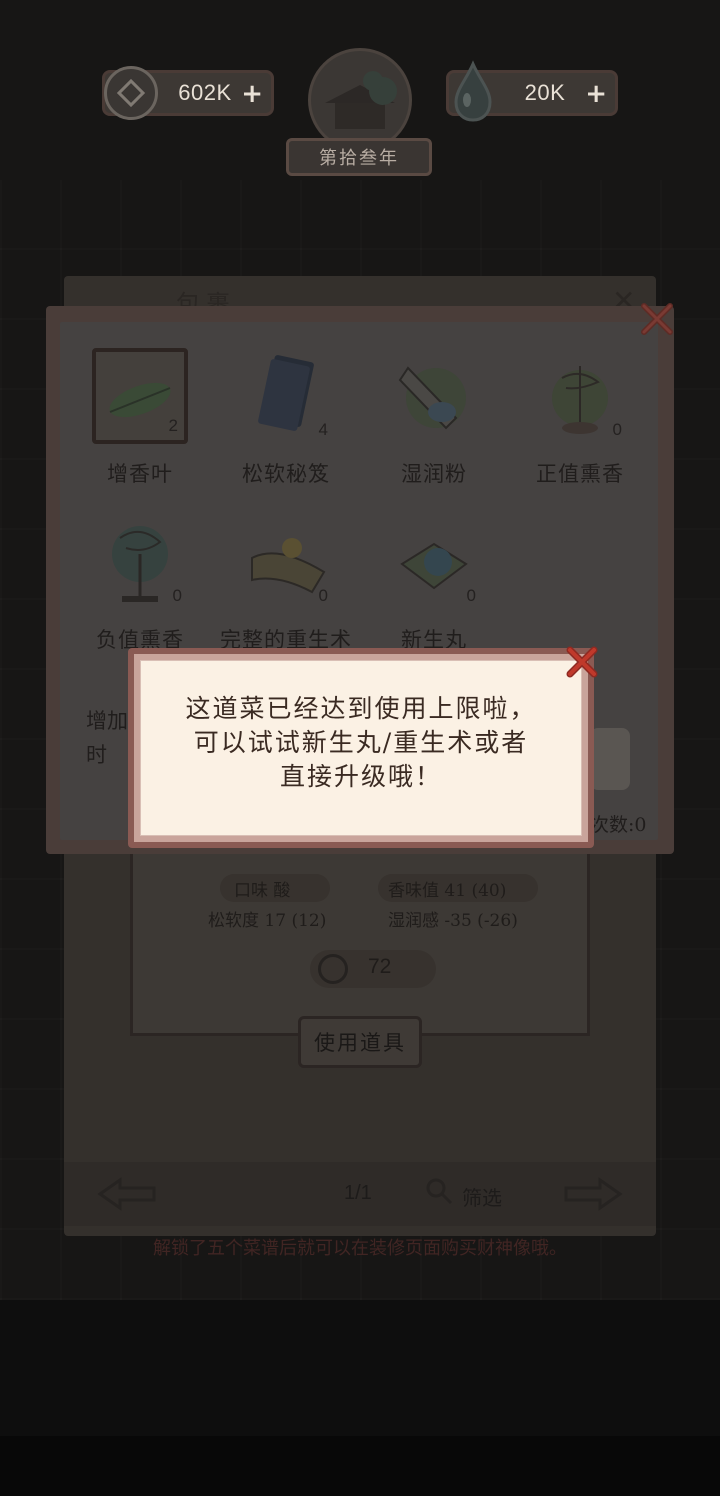 Image resolution: width=720 pixels, height=1496 pixels. What do you see at coordinates (482, 1196) in the screenshot?
I see `filter-button: 筛选` at bounding box center [482, 1196].